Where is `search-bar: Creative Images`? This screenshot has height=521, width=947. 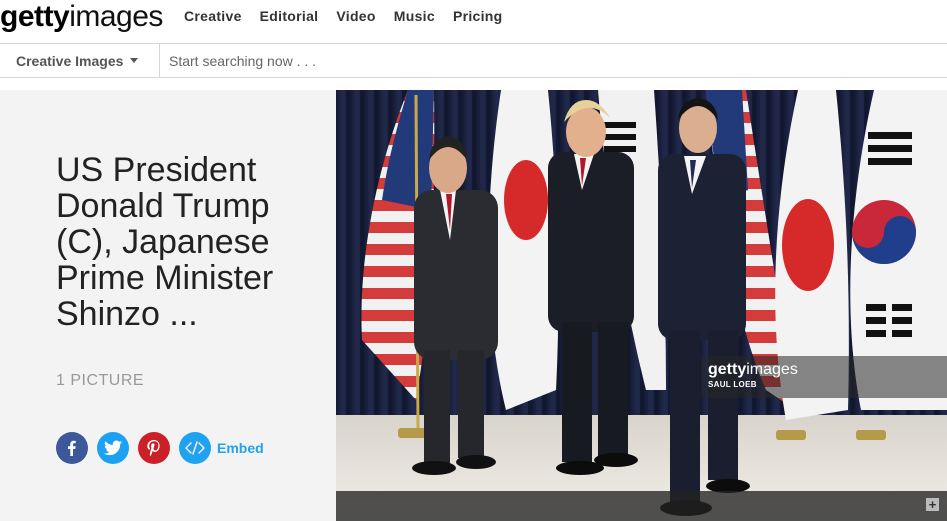
search-bar: Creative Images is located at coordinates (473, 60).